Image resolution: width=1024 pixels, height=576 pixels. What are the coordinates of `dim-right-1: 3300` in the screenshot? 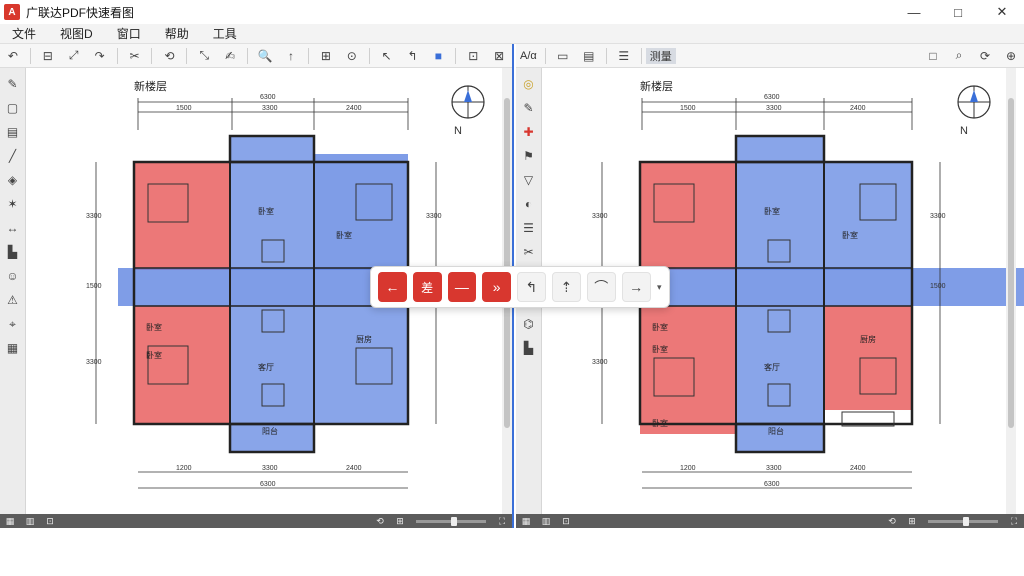 It's located at (434, 216).